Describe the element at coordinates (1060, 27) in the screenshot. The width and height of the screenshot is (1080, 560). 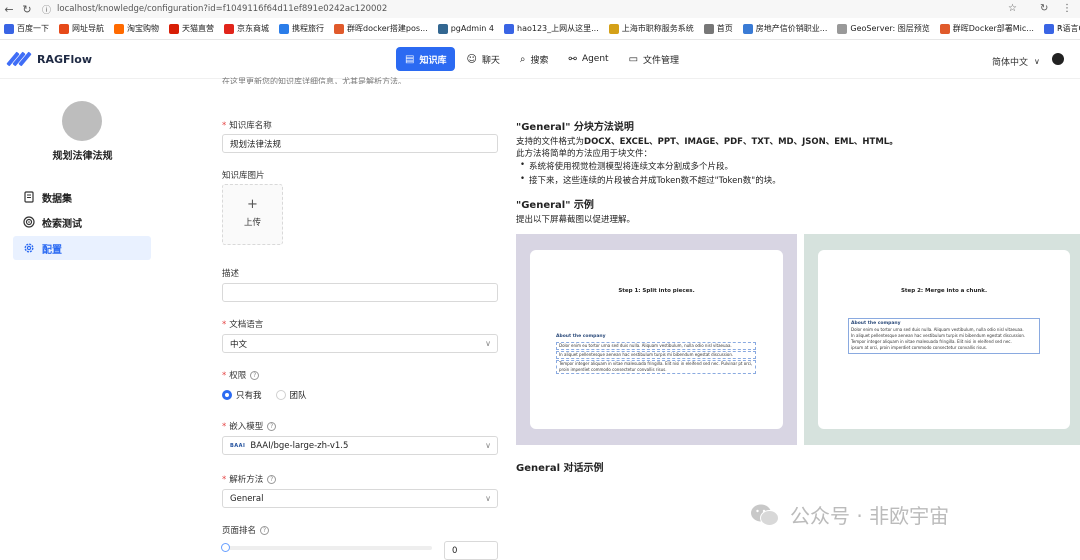
I see `bookmarks-more-icon: ›` at that location.